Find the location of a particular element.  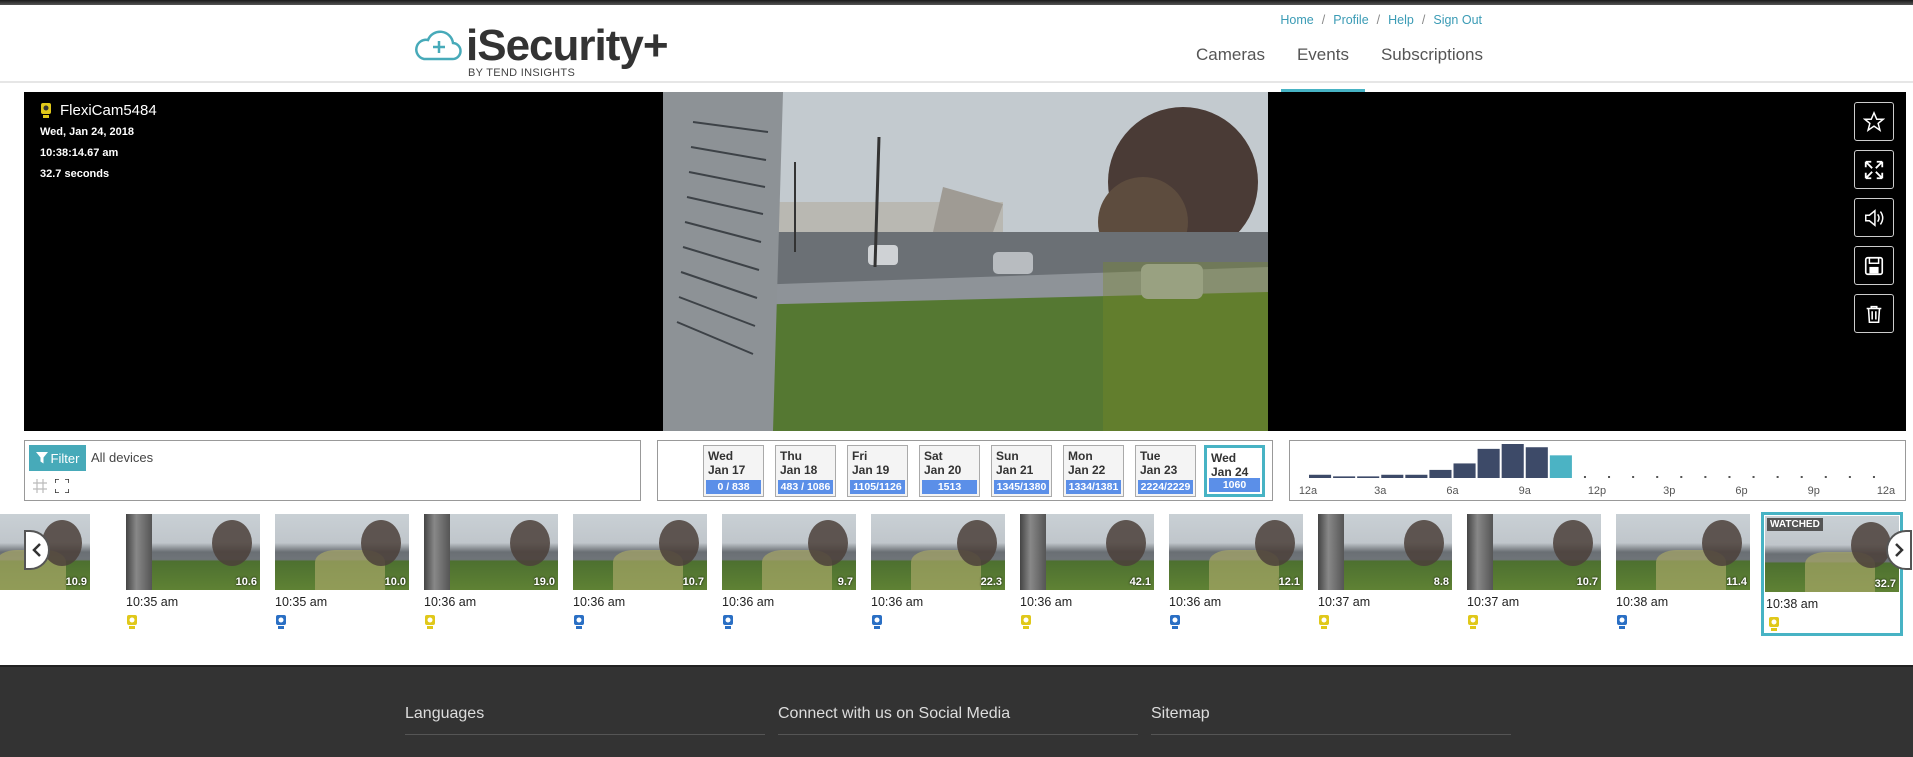

event-thumbnail: 10.6 10:35 am is located at coordinates (193, 574).